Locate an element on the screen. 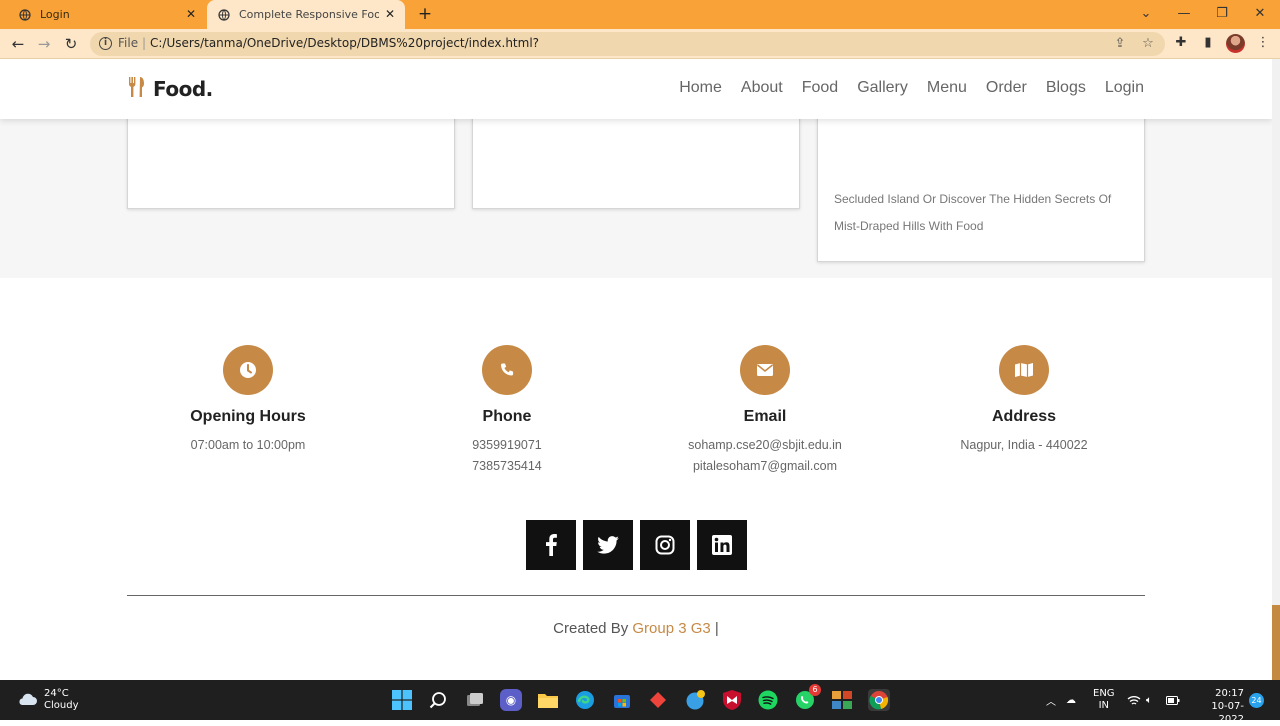  credit-line: Created By Group 3 G3 | is located at coordinates (636, 628).